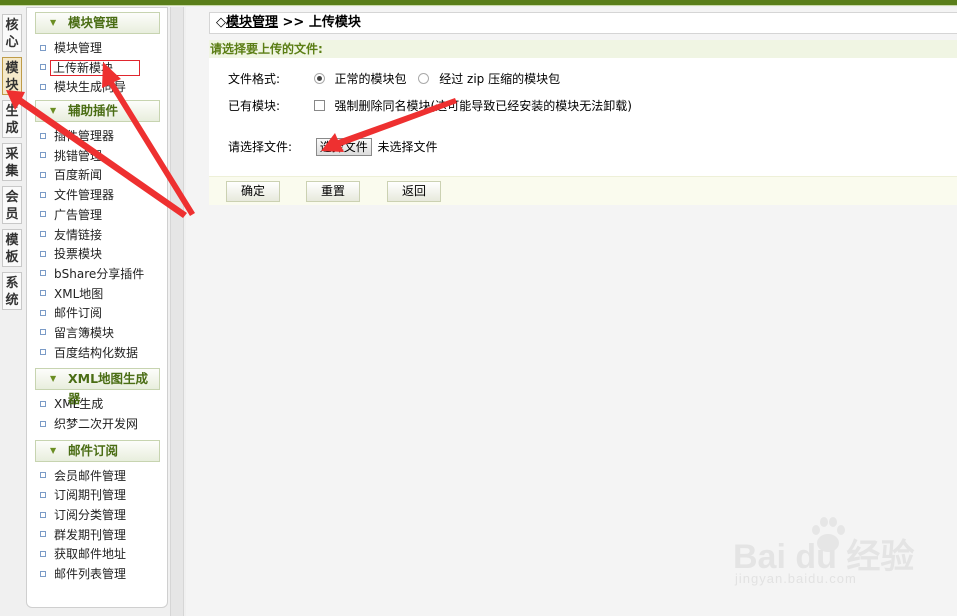 This screenshot has height=616, width=957. Describe the element at coordinates (97, 477) in the screenshot. I see `menu-item-member-mail: 会员邮件管理` at that location.